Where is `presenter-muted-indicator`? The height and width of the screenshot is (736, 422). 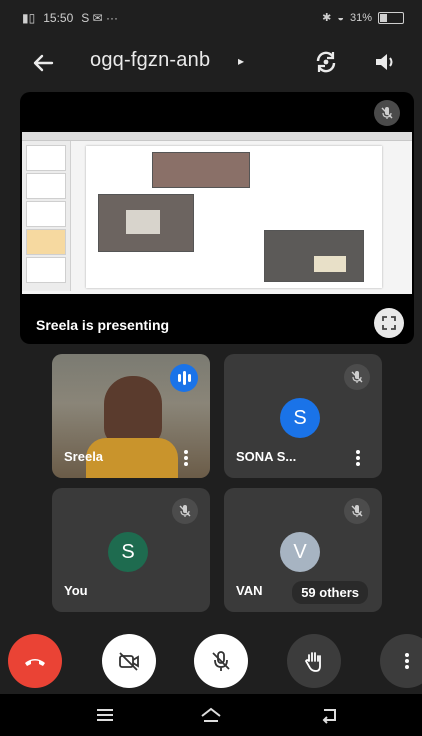
presenter-muted-indicator is located at coordinates (387, 113).